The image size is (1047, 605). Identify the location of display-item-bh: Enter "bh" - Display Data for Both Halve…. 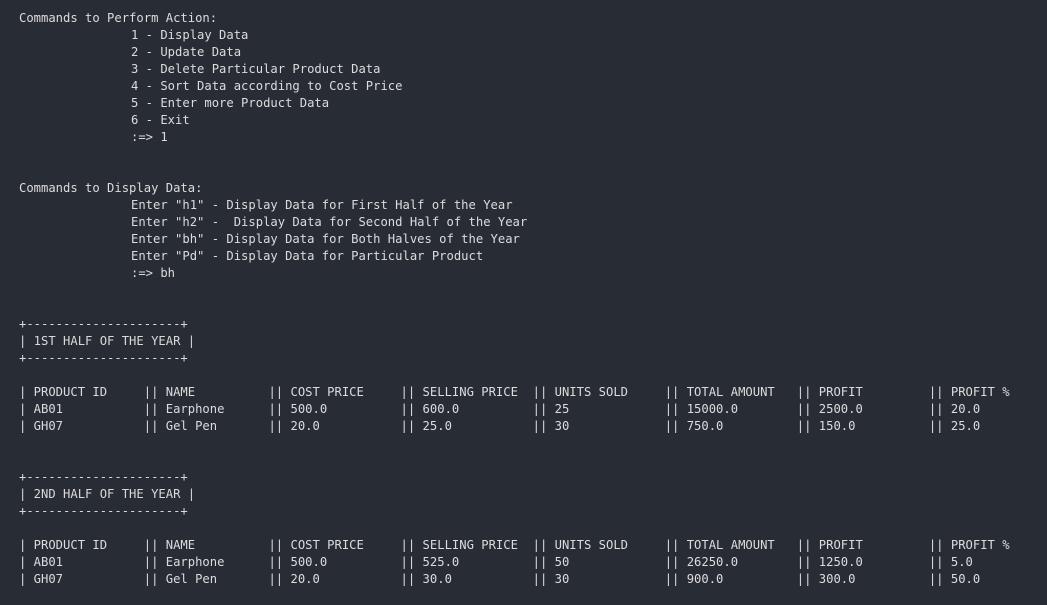
(325, 239).